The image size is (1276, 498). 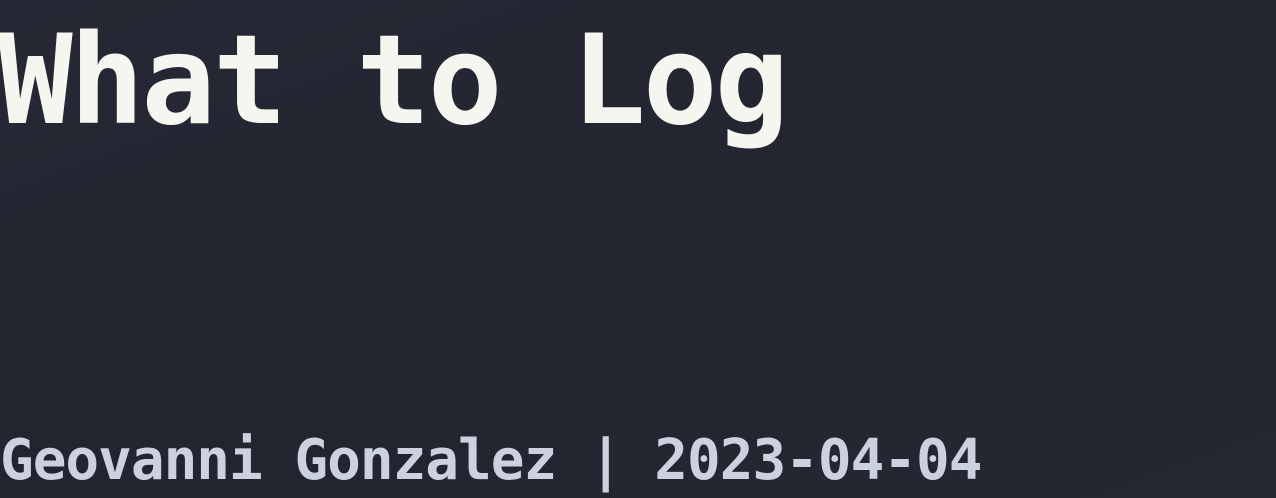 I want to click on author-date-byline: Geovanni Gonzalez | 2023-04-04, so click(x=491, y=460).